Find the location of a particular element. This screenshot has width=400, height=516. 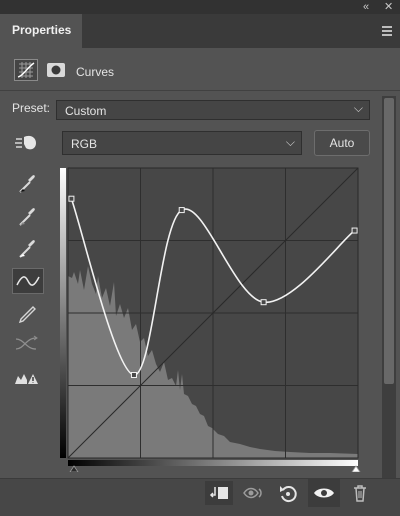

curves-adjustment-icon is located at coordinates (26, 70).